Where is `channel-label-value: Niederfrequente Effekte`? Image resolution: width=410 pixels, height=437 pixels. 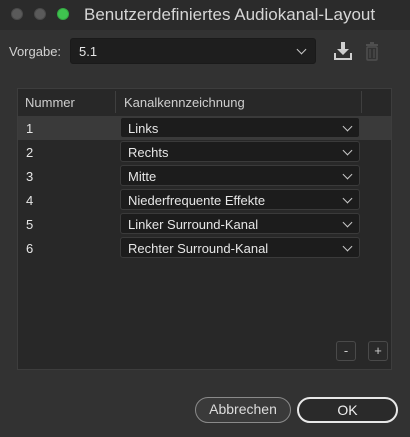 channel-label-value: Niederfrequente Effekte is located at coordinates (197, 200).